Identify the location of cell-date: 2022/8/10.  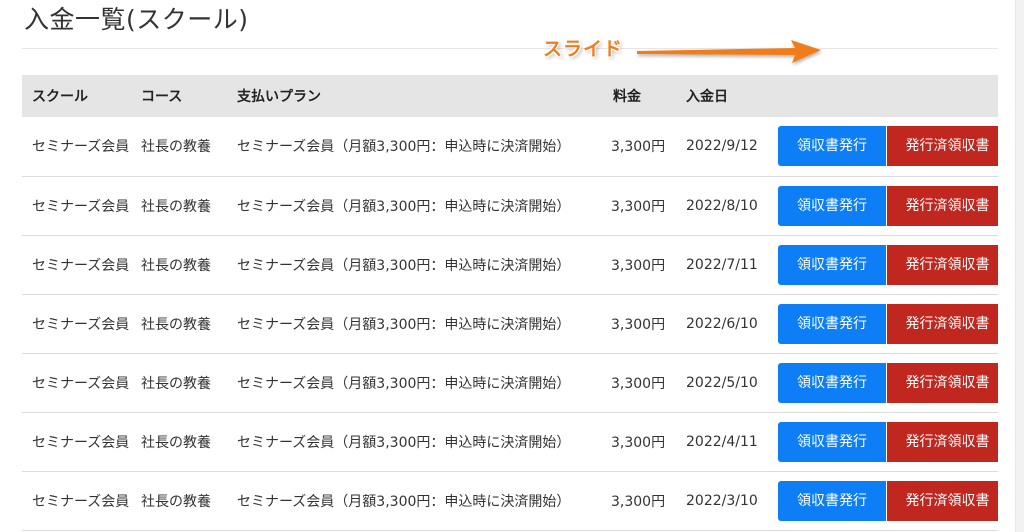
(722, 205).